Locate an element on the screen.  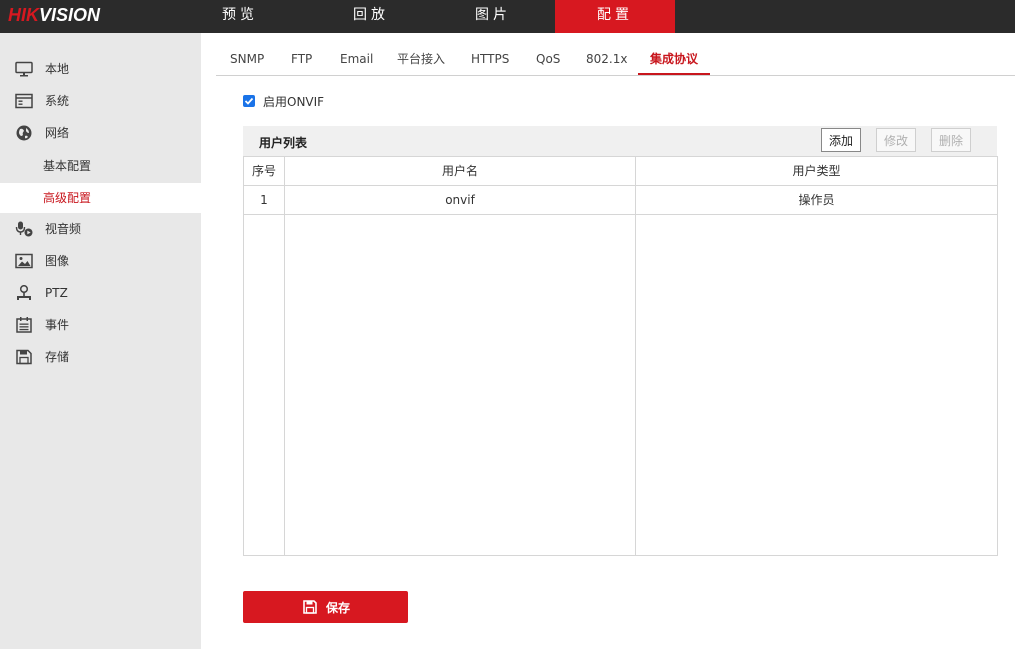
sidebar-item-label: 视音频 is located at coordinates (63, 229).